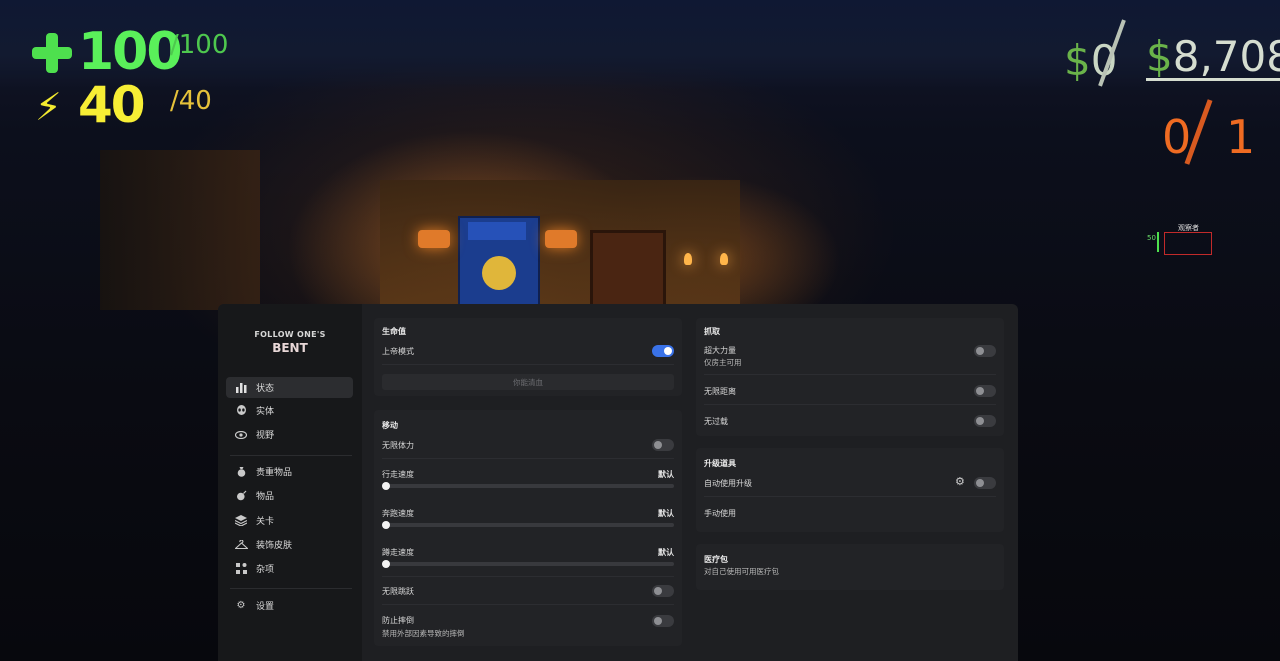 This screenshot has height=661, width=1280. What do you see at coordinates (394, 331) in the screenshot?
I see `section-title: 生命值` at bounding box center [394, 331].